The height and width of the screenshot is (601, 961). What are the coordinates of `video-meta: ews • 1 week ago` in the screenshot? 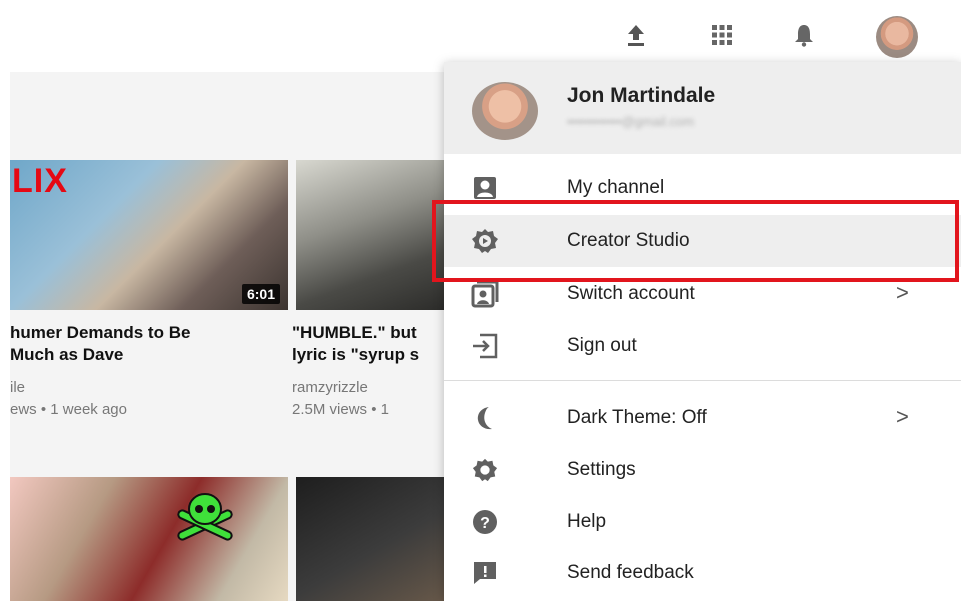 It's located at (68, 409).